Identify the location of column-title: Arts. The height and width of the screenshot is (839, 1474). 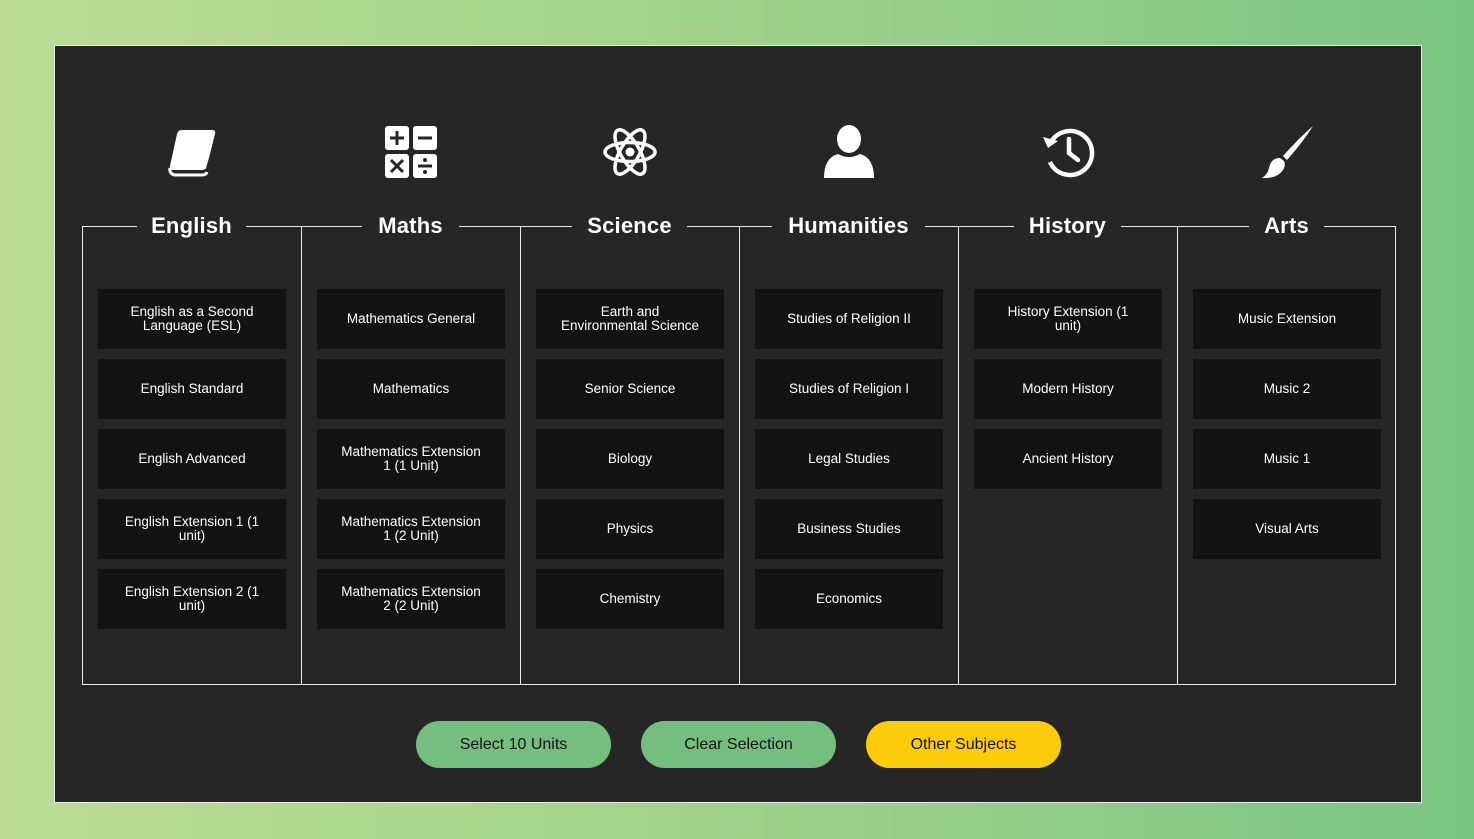
(1286, 226).